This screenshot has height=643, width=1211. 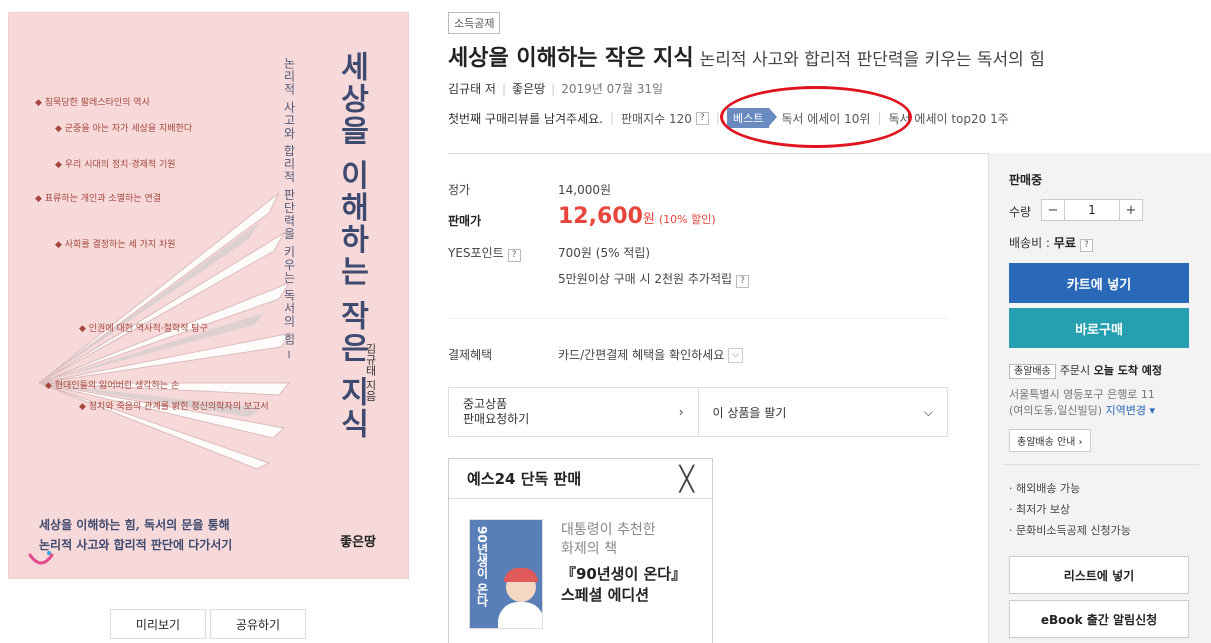 I want to click on shipping-value: 무료, so click(x=1064, y=243).